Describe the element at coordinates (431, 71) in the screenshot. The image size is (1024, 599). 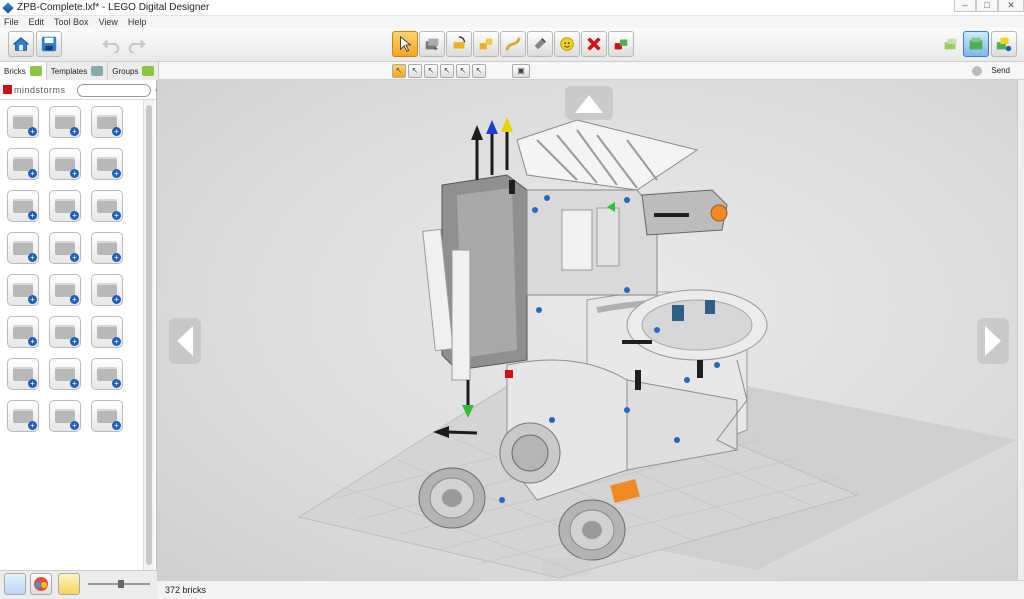
I see `same-color-select-button: ↖` at that location.